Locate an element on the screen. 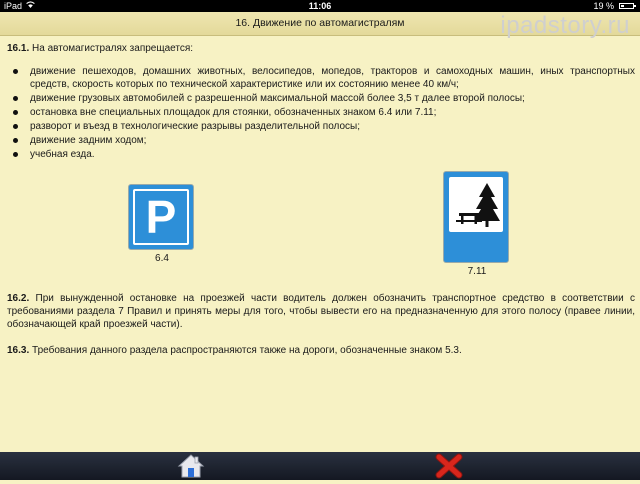 This screenshot has height=484, width=640. parking-sign-icon: P is located at coordinates (161, 217).